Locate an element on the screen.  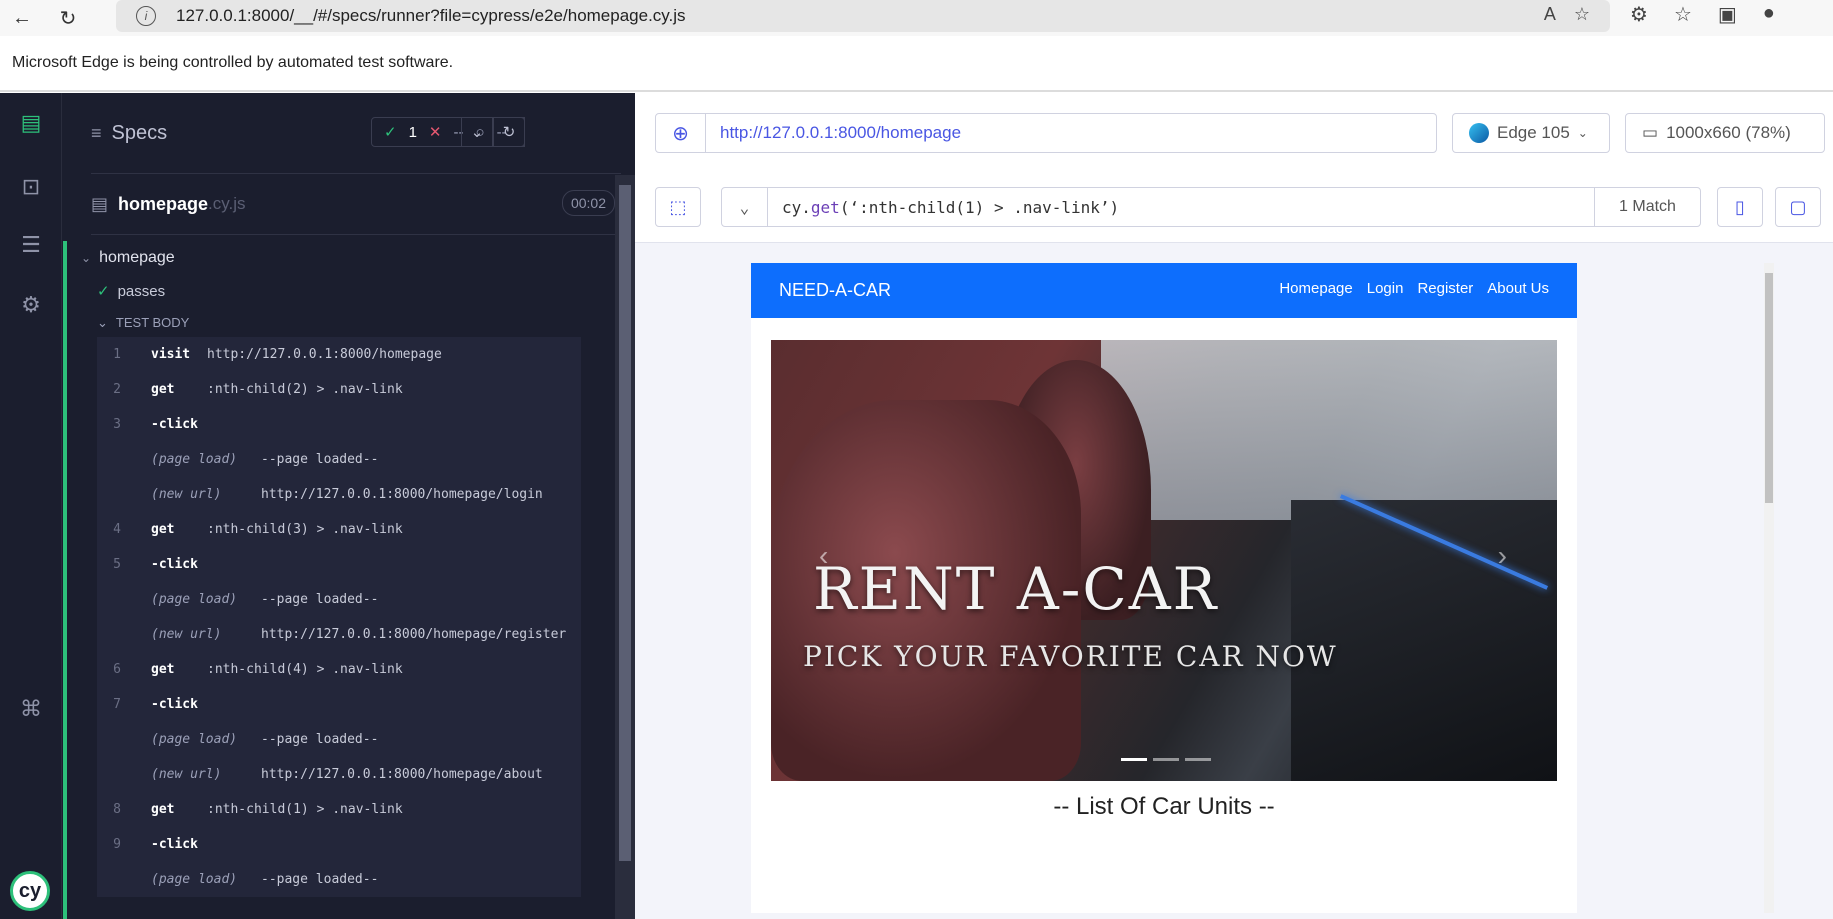
element-picker-button: ⬚ is located at coordinates (678, 207).